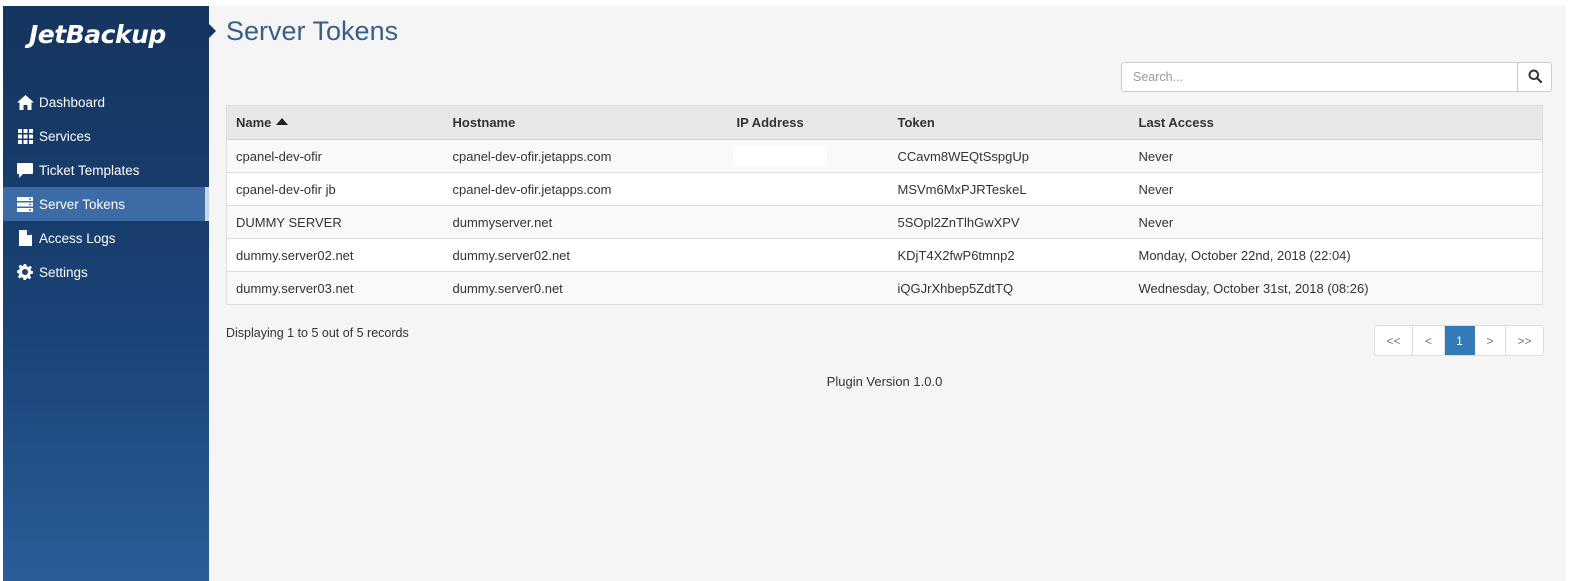  I want to click on sidebar-item-label: Access Logs, so click(77, 238).